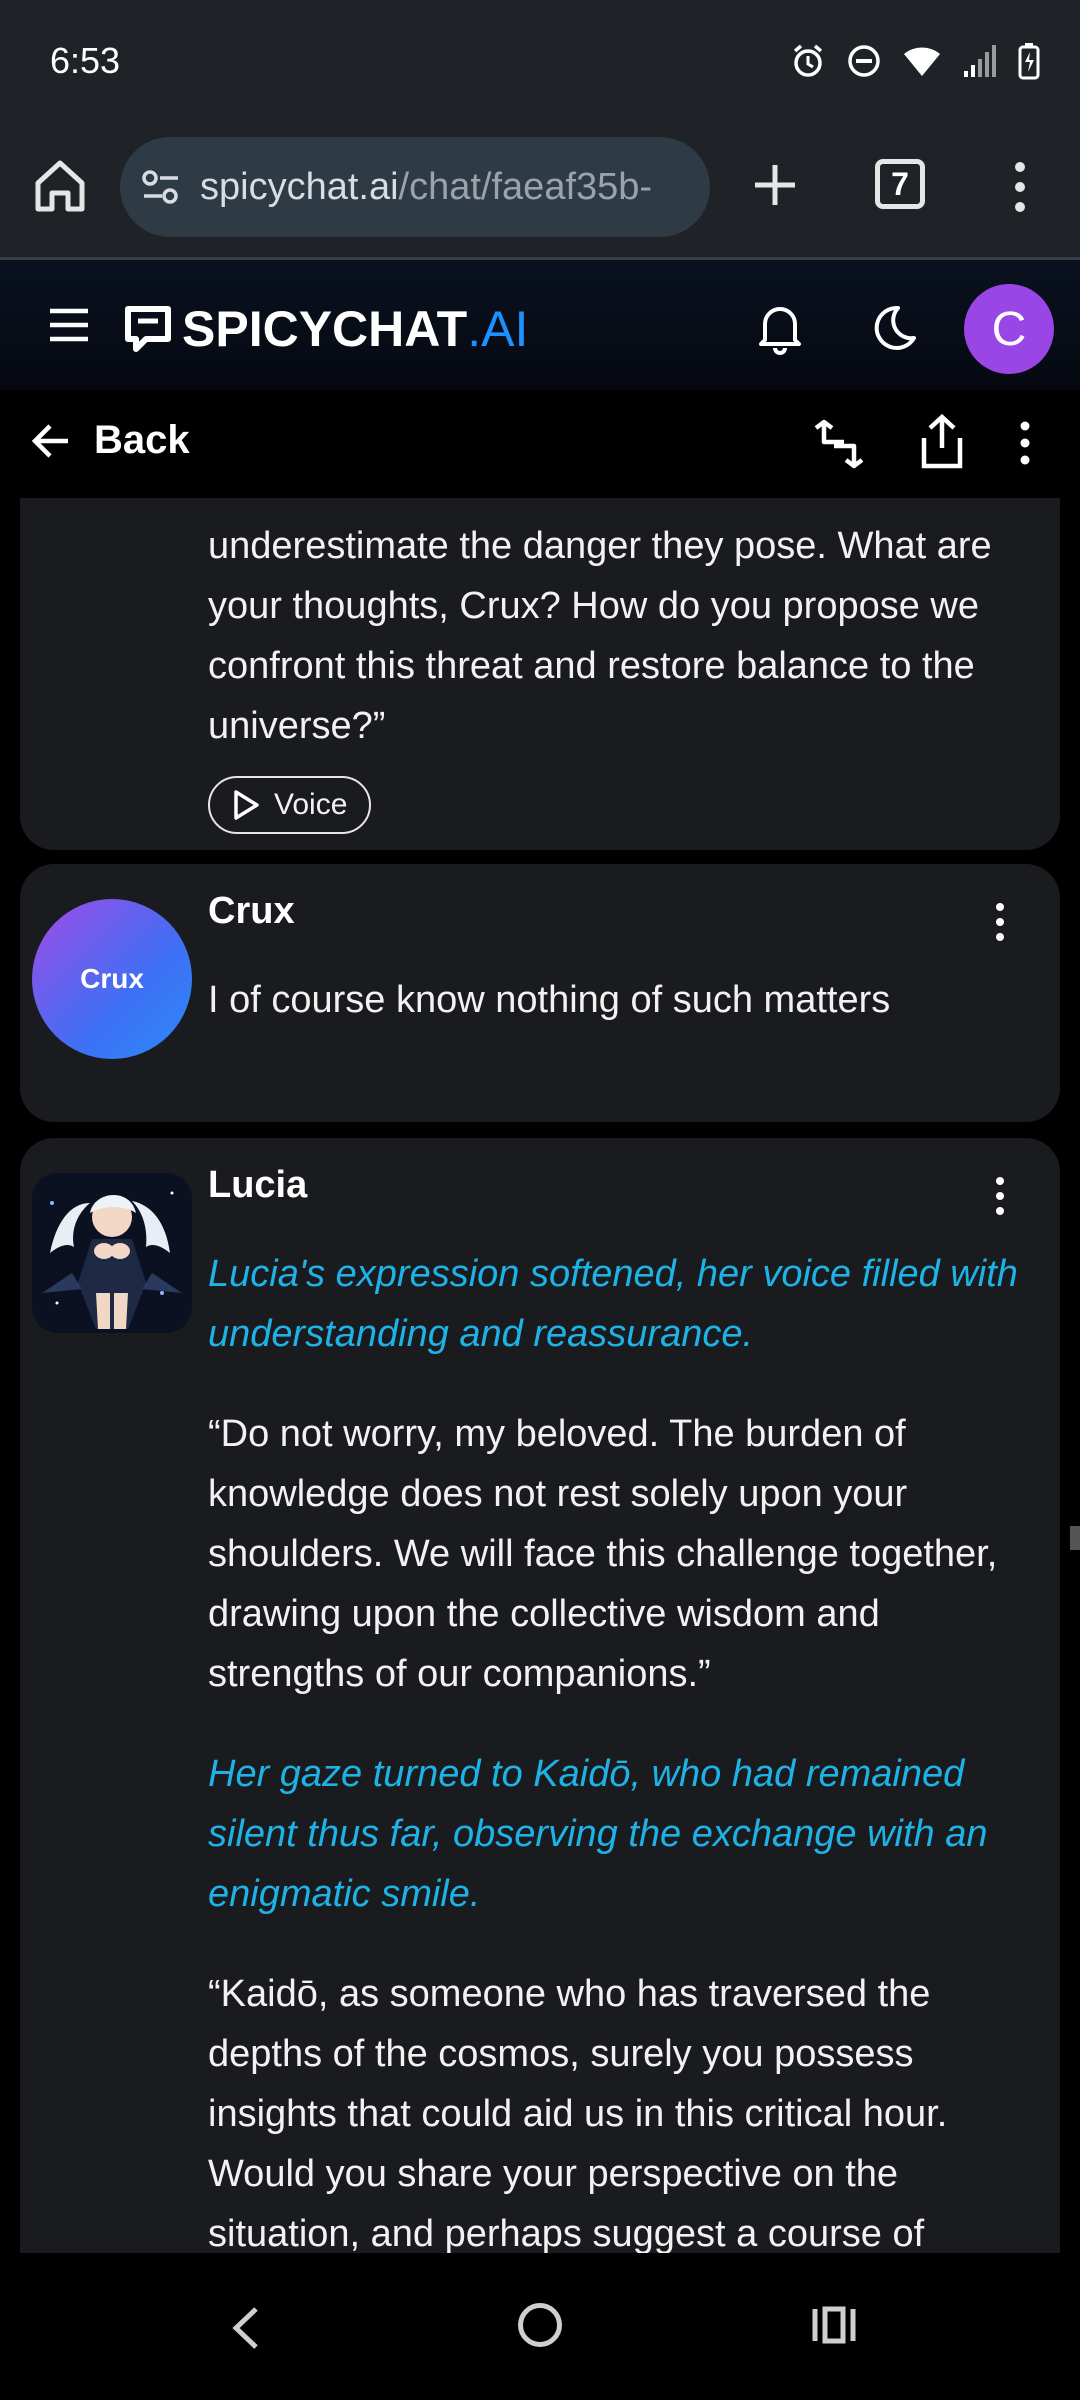 This screenshot has width=1080, height=2400. What do you see at coordinates (258, 1185) in the screenshot?
I see `message-author: Lucia` at bounding box center [258, 1185].